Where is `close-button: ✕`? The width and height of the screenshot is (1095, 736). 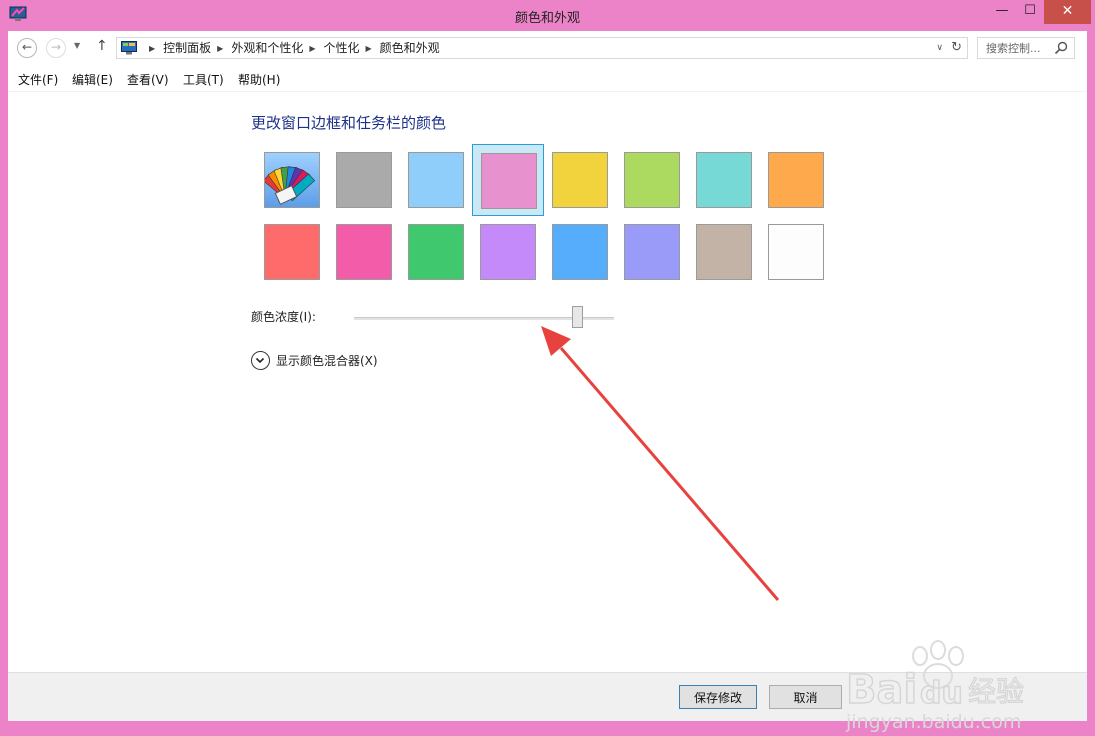 close-button: ✕ is located at coordinates (1067, 12).